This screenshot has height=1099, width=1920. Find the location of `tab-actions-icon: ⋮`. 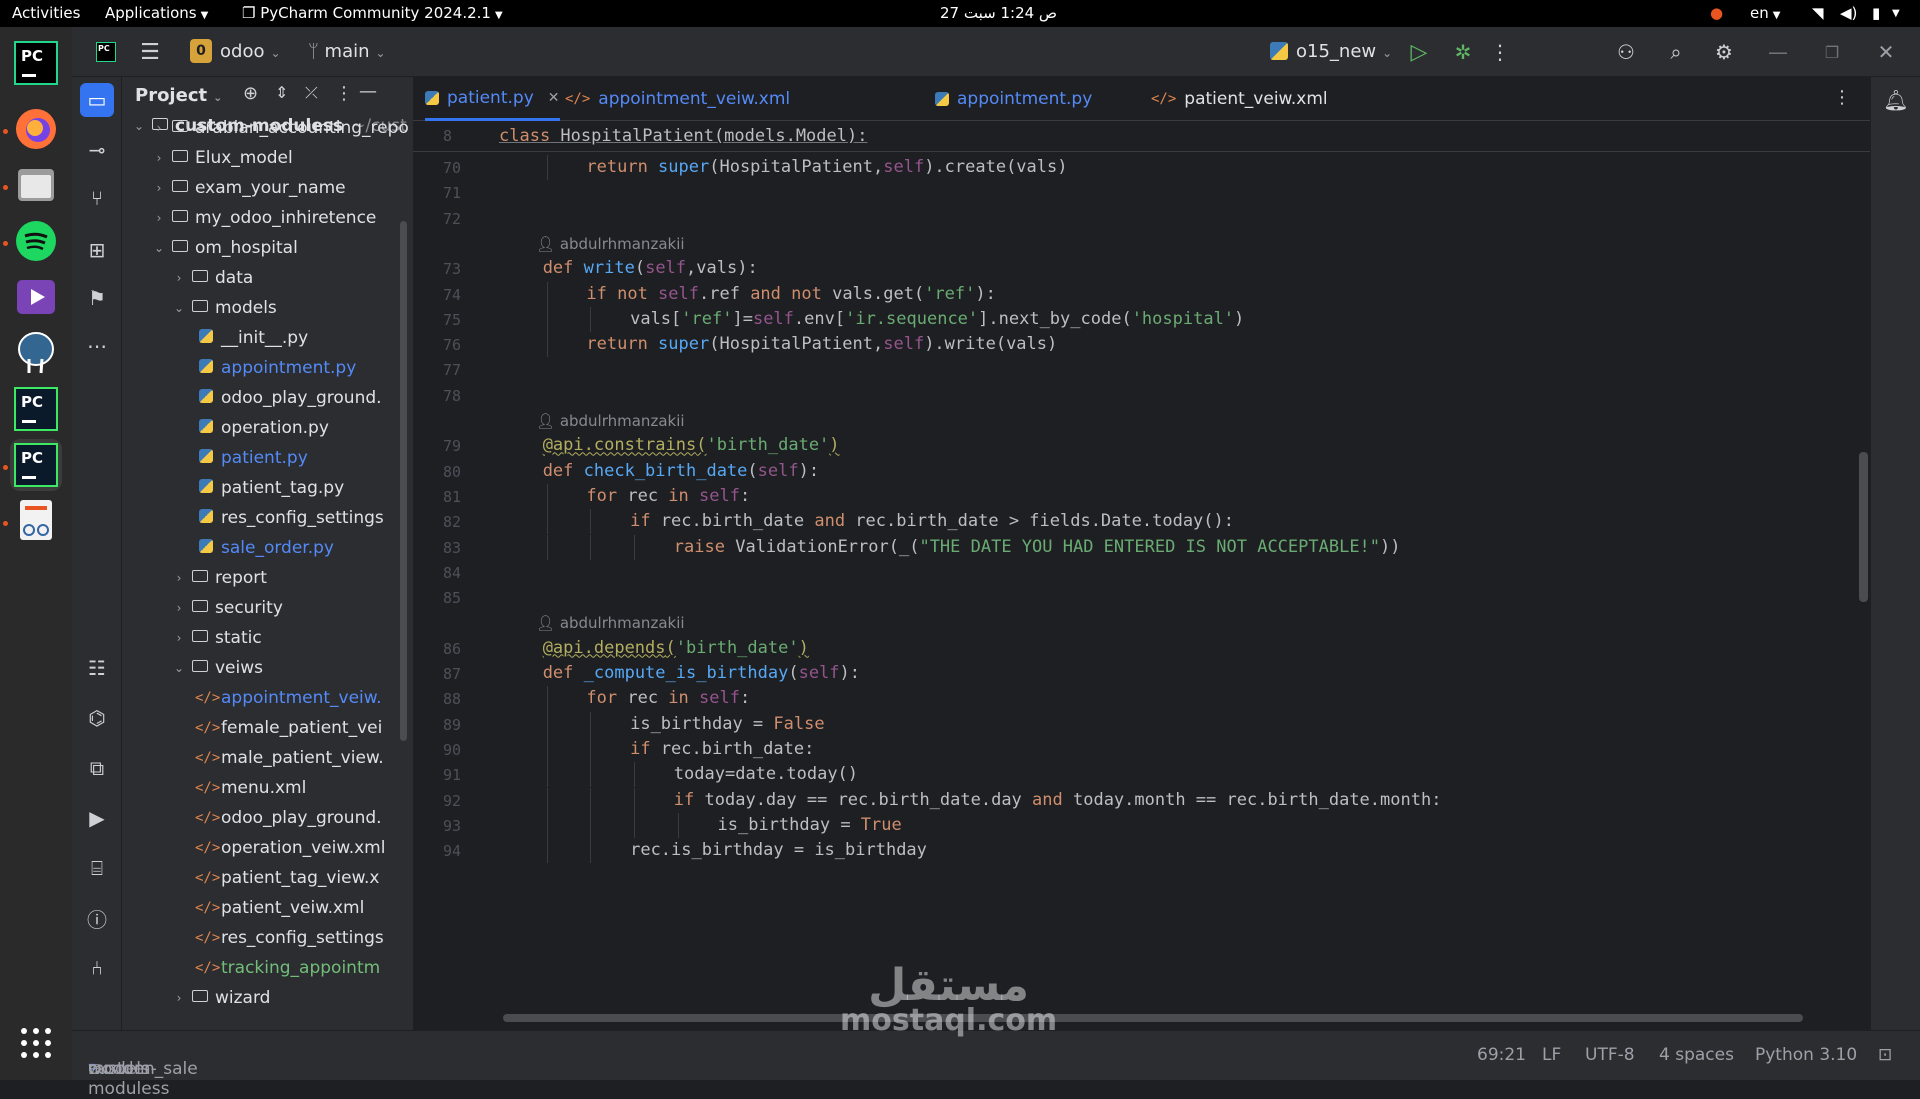

tab-actions-icon: ⋮ is located at coordinates (1842, 97).